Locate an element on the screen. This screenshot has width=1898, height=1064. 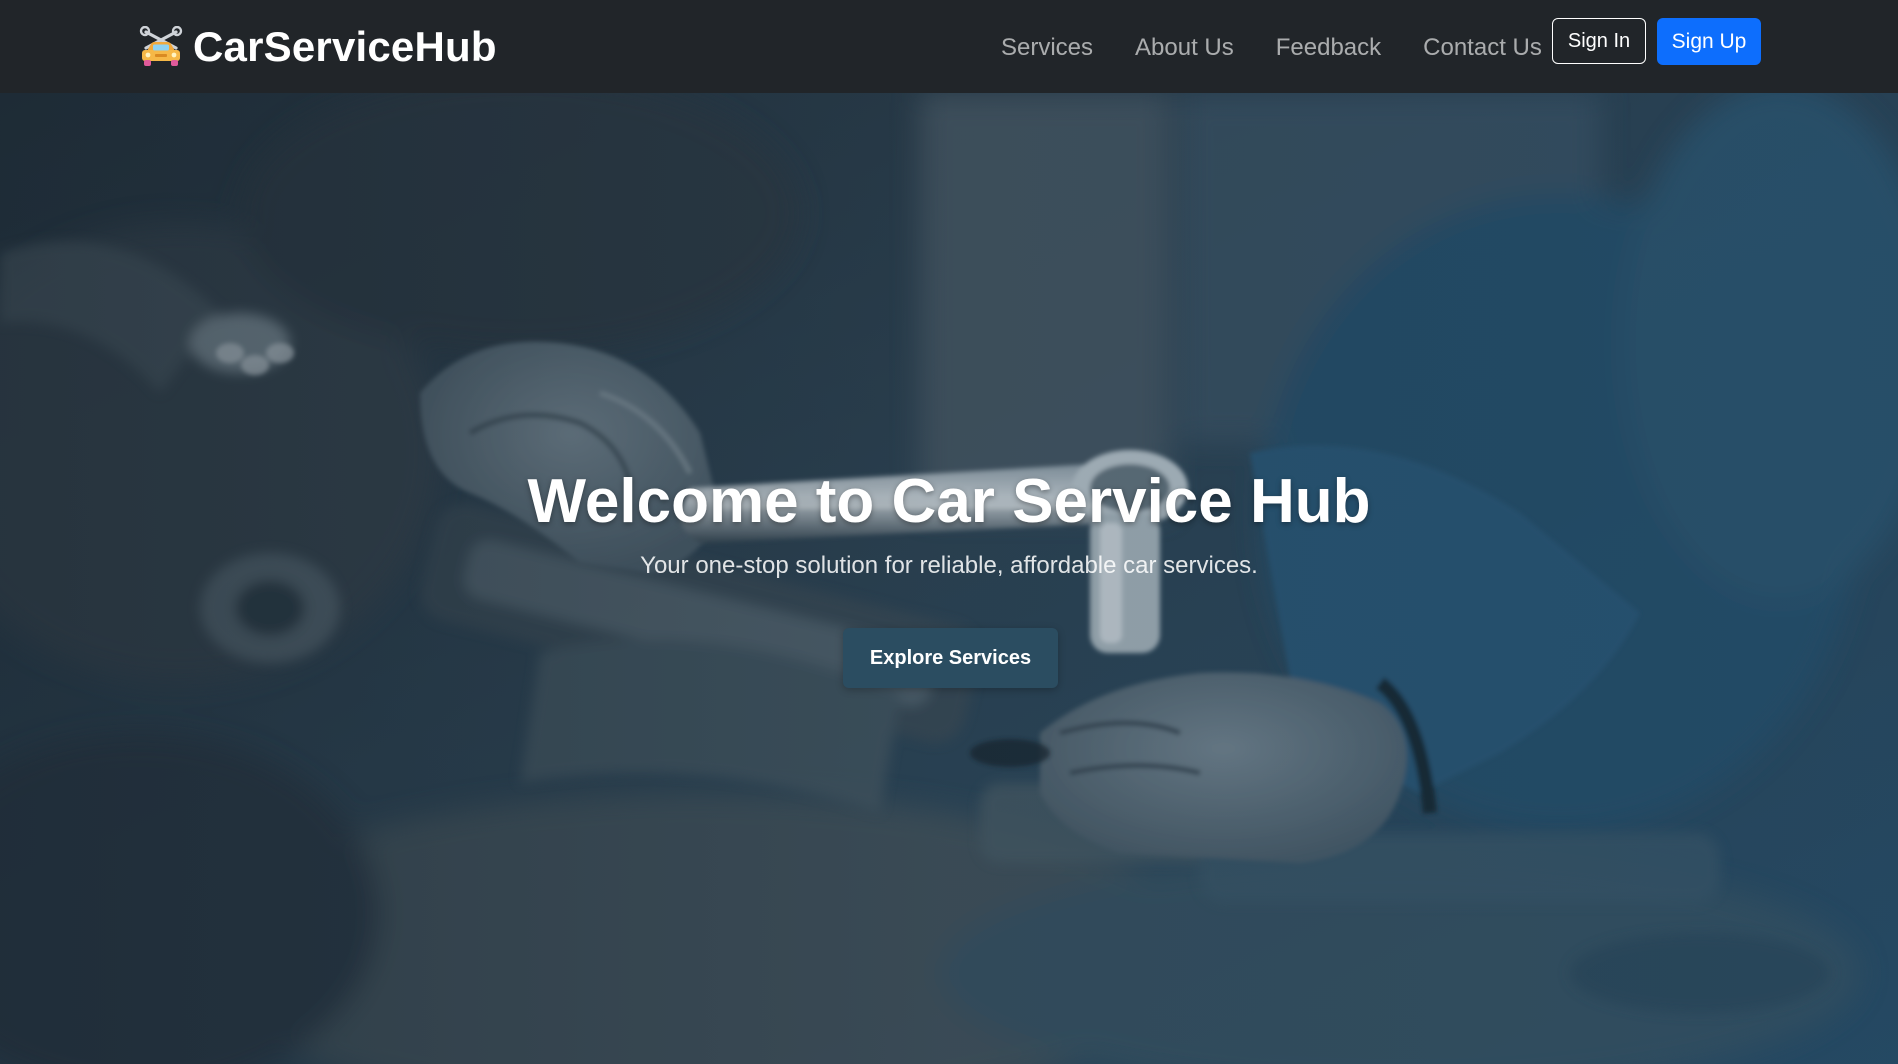
nav-links: Services About Us Feedback Contact Us is located at coordinates (1271, 48).